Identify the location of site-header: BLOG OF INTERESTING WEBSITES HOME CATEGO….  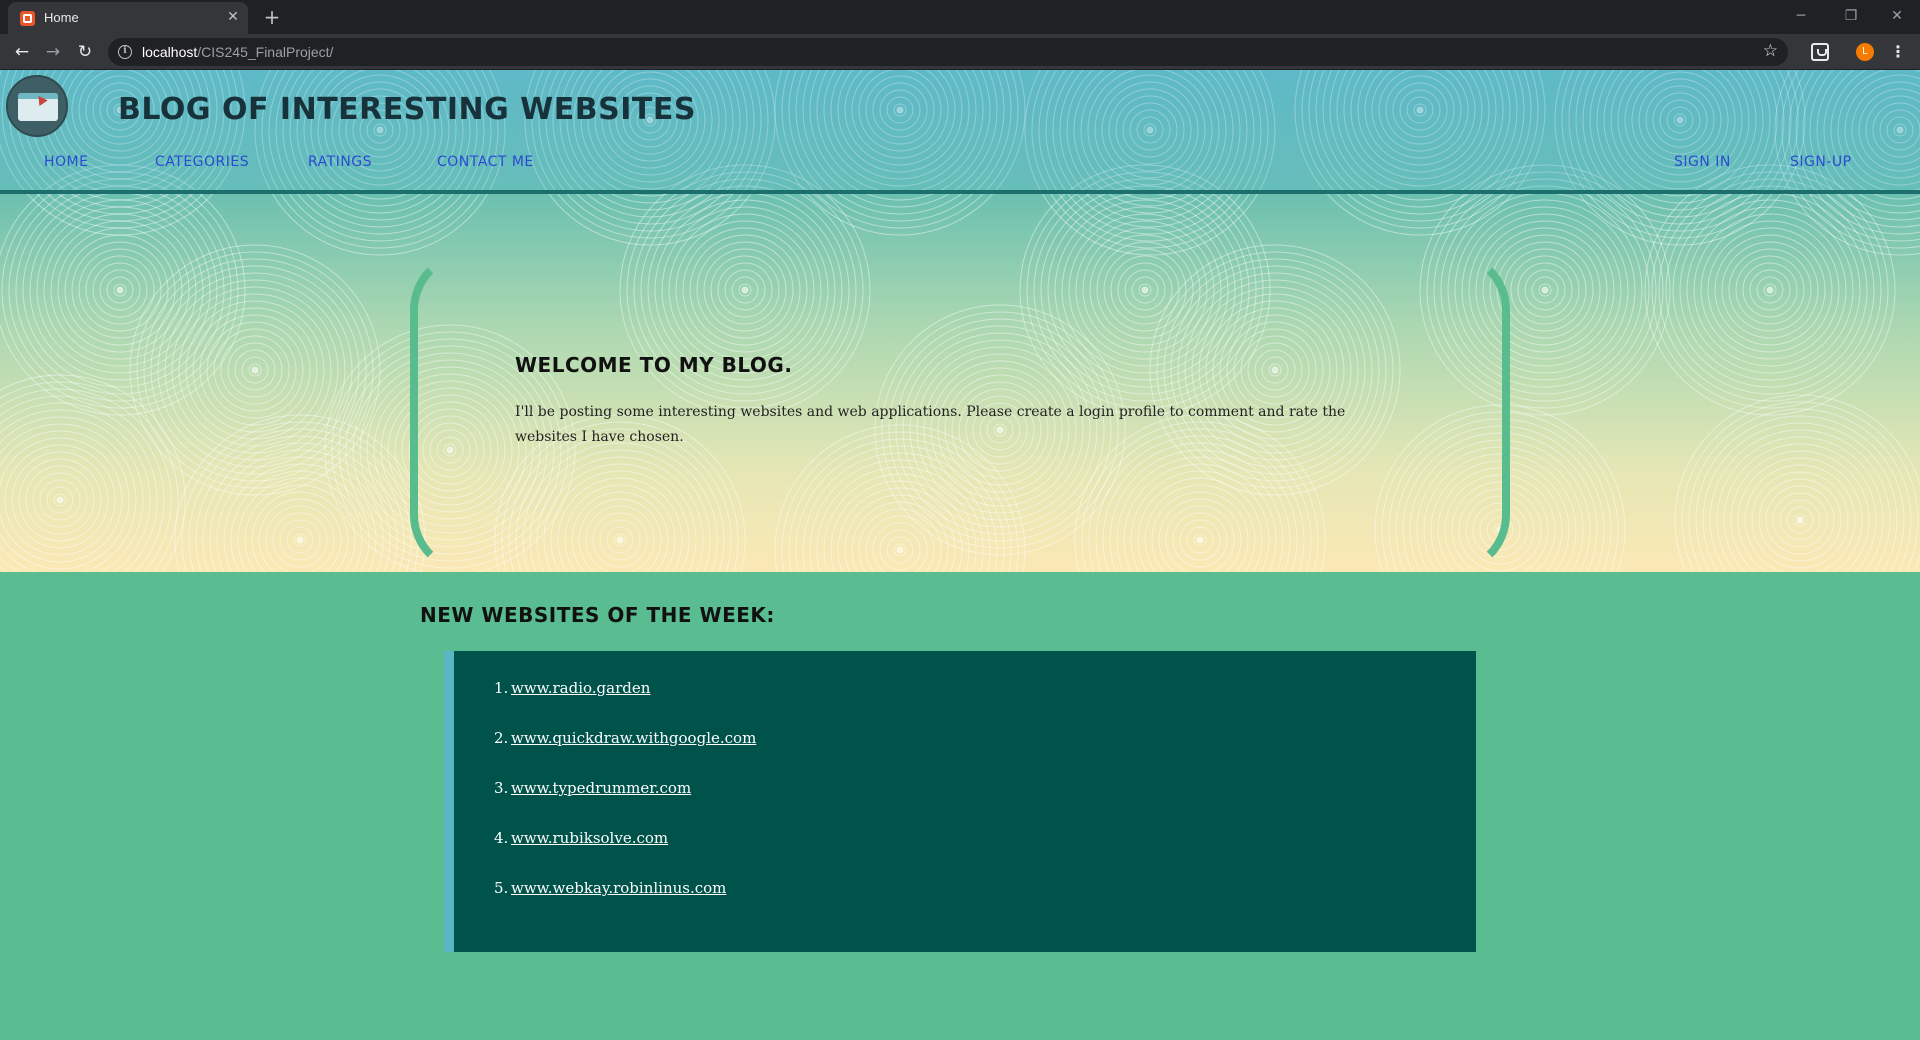
(960, 132).